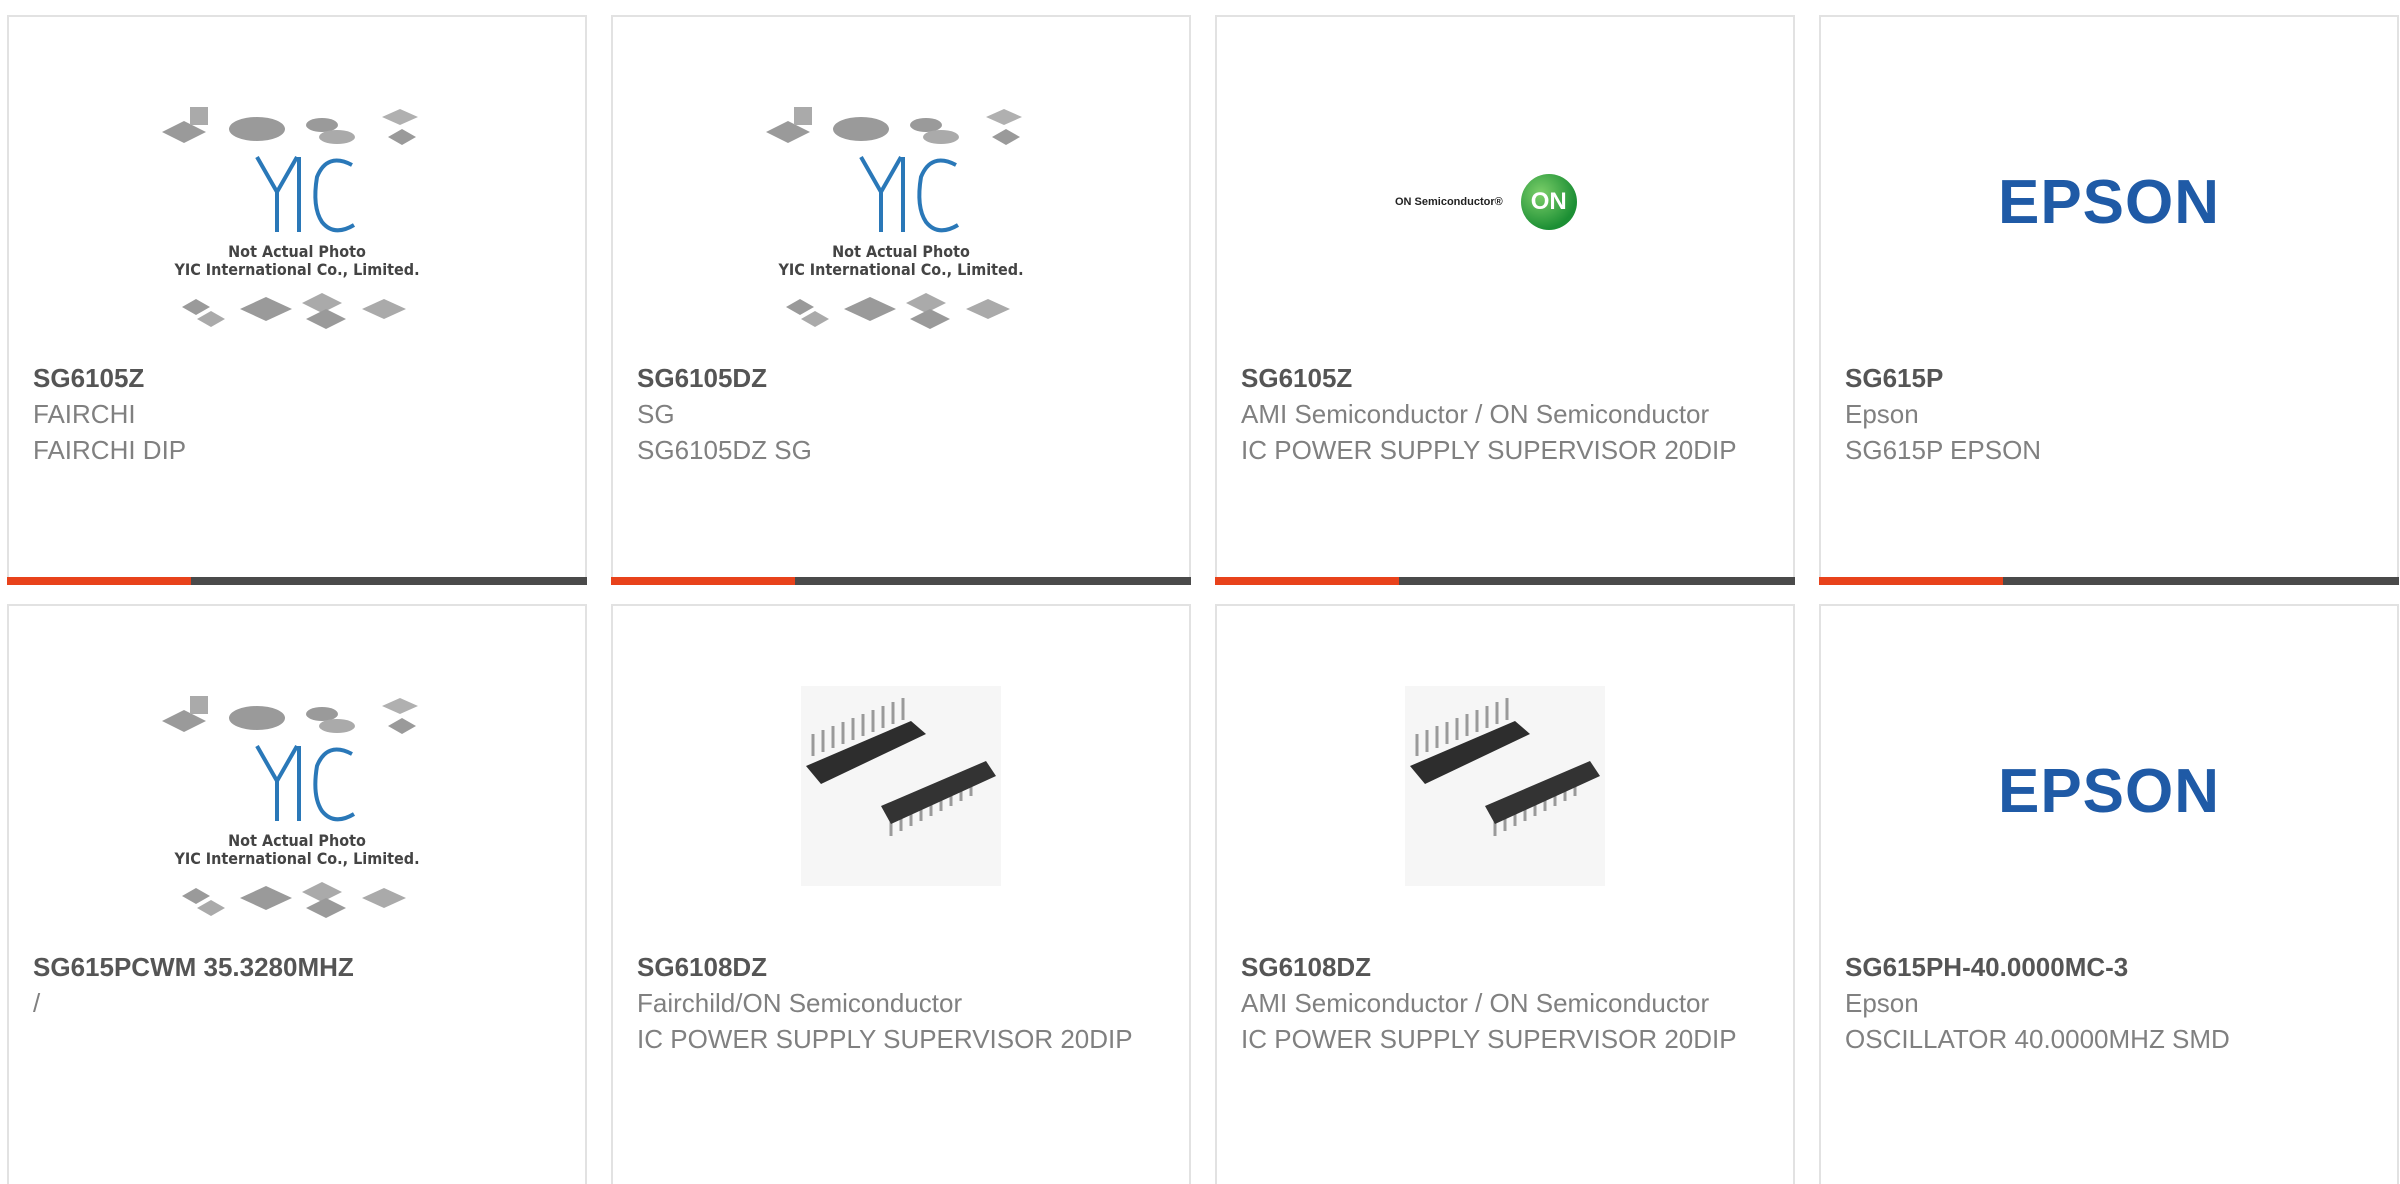 This screenshot has width=2400, height=1184. I want to click on description: FAIRCHI DIP, so click(110, 450).